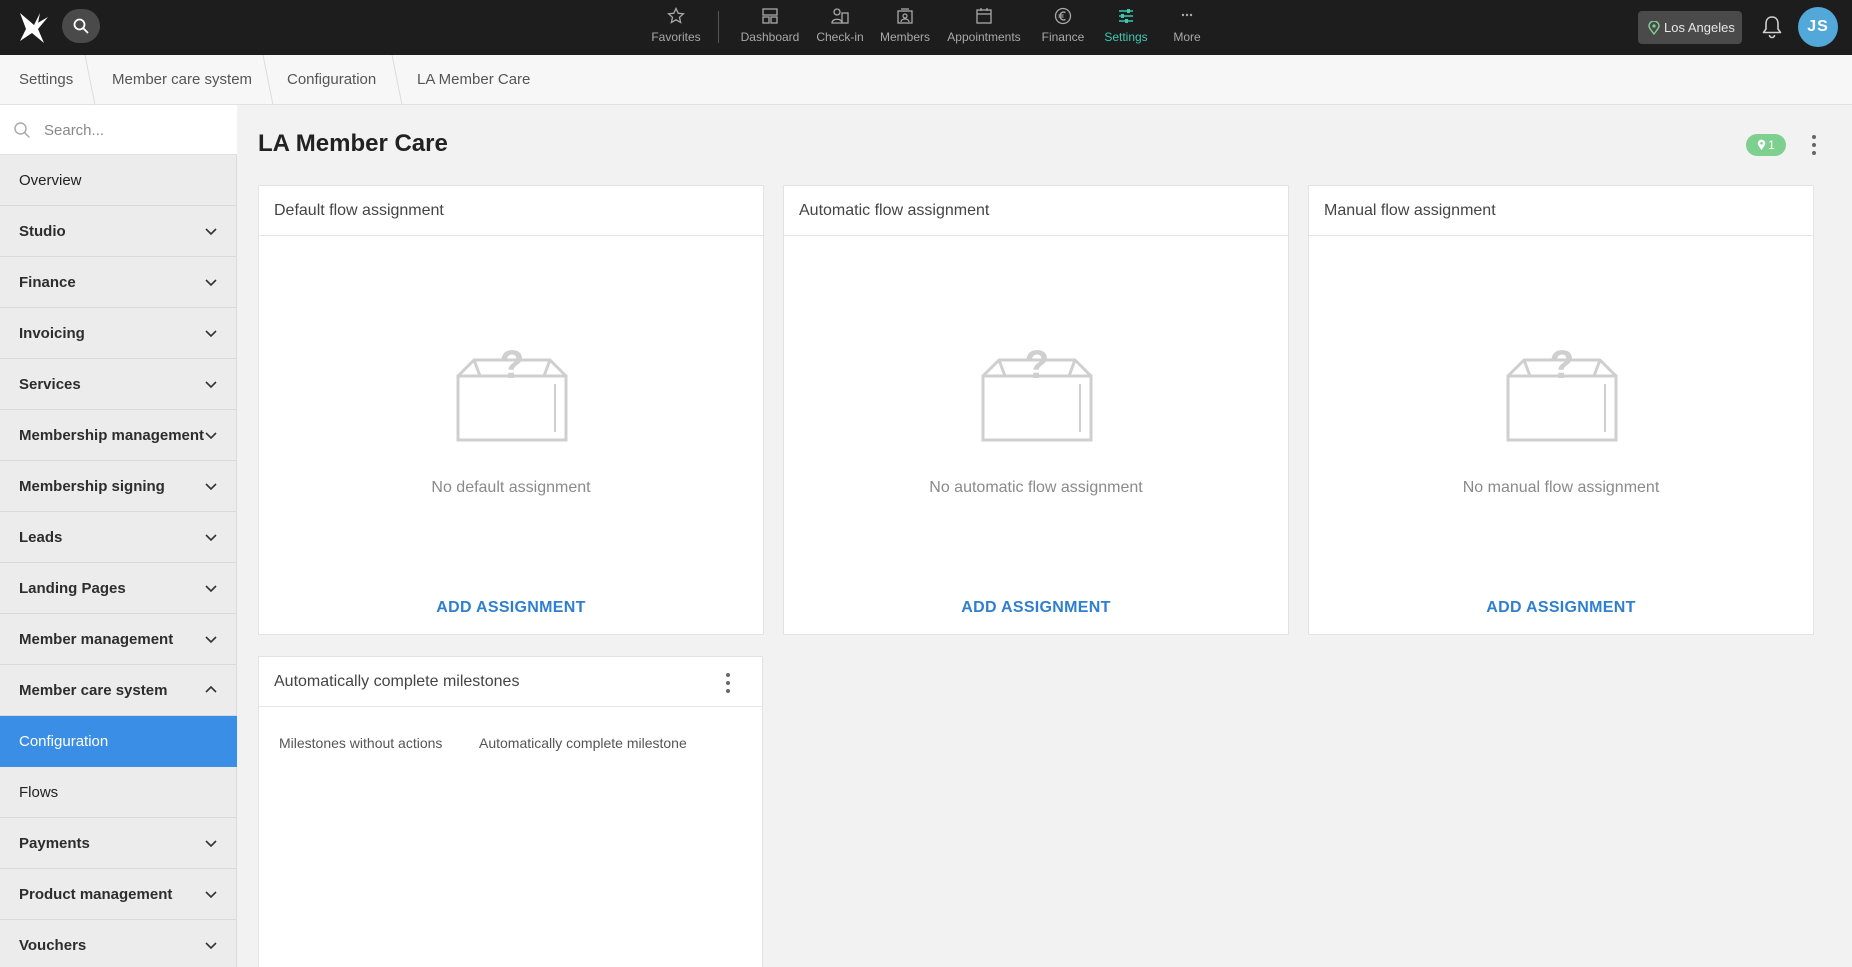 This screenshot has height=967, width=1852. I want to click on sidebar-item-leads: Leads, so click(118, 537).